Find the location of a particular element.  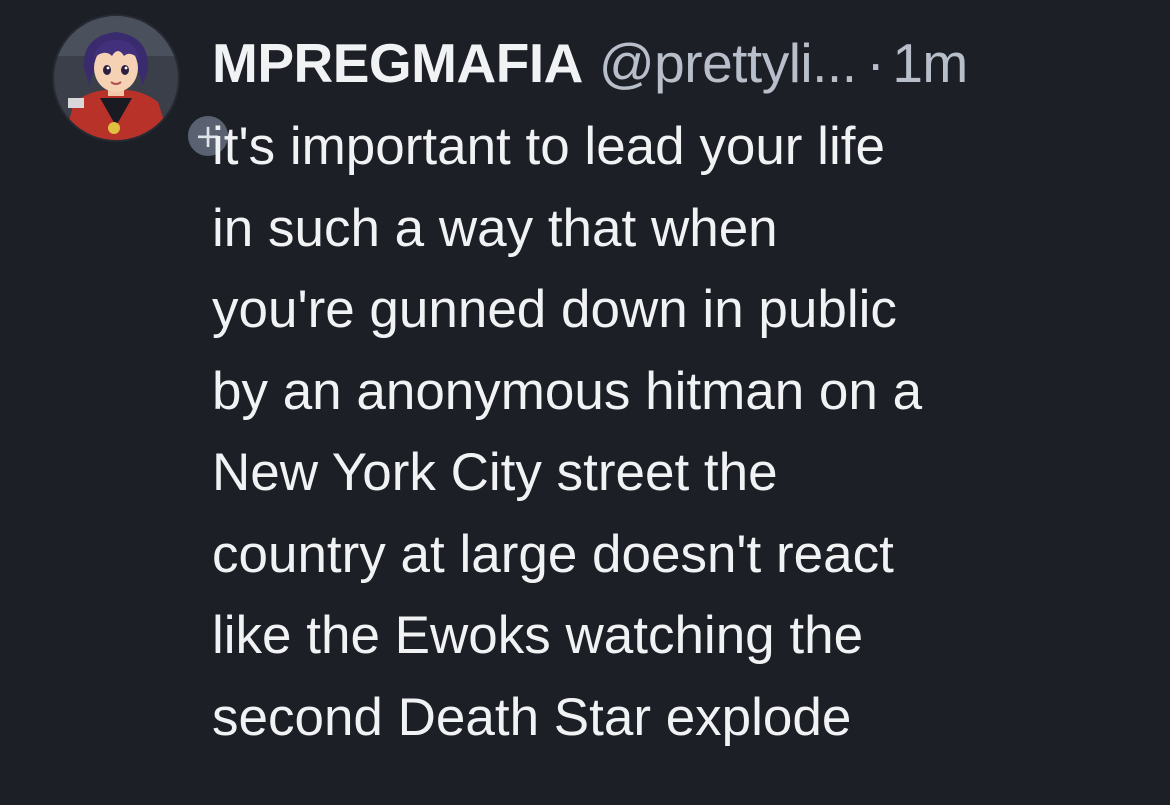

tweet-text-line: by an anonymous hitman on a is located at coordinates (567, 391).